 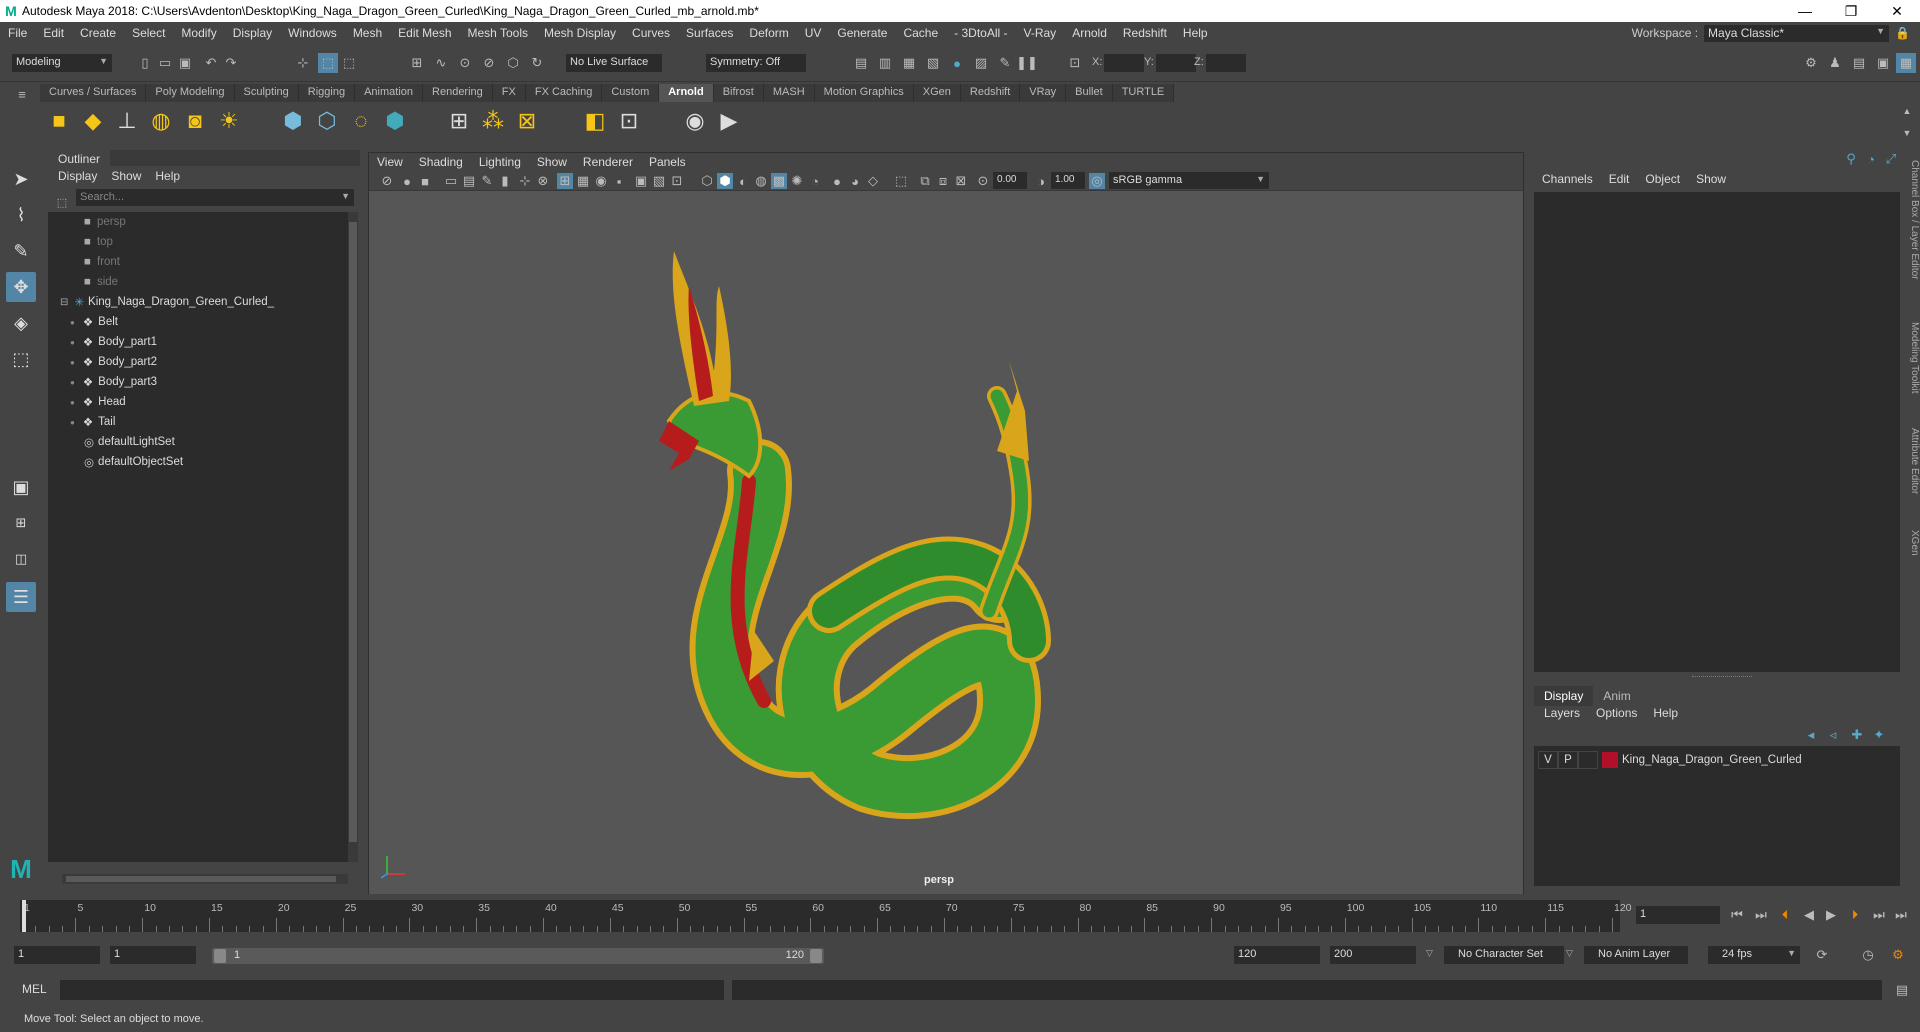 I want to click on playback-start-input: 1, so click(x=153, y=955).